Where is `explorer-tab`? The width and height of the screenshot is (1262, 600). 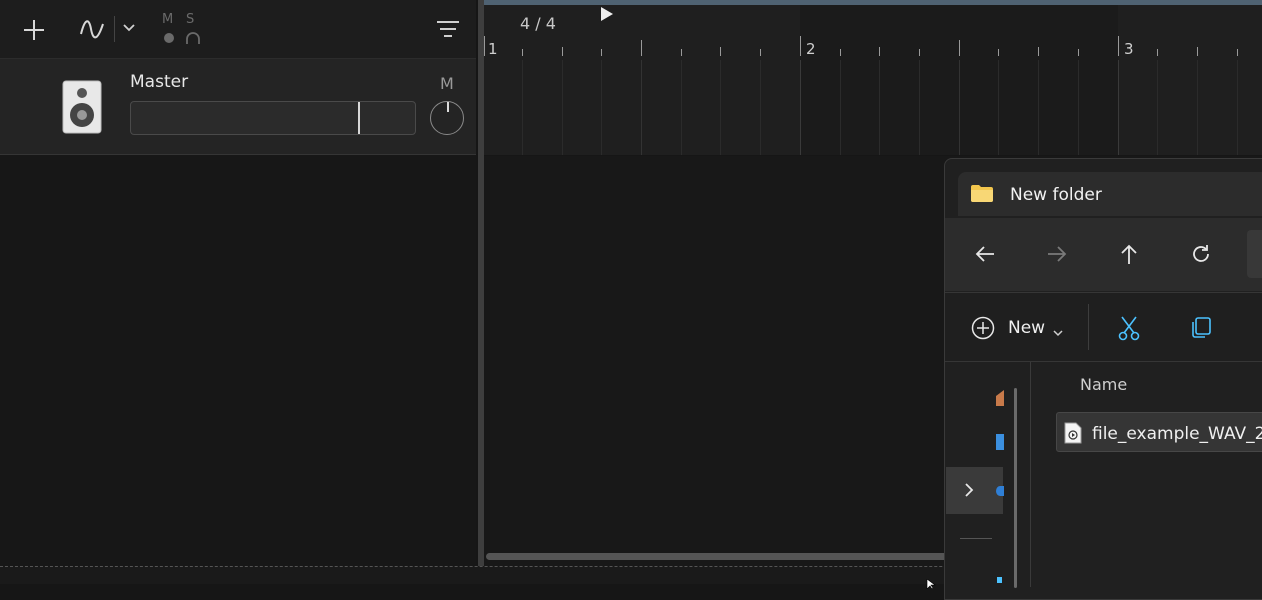
explorer-tab is located at coordinates (1110, 194).